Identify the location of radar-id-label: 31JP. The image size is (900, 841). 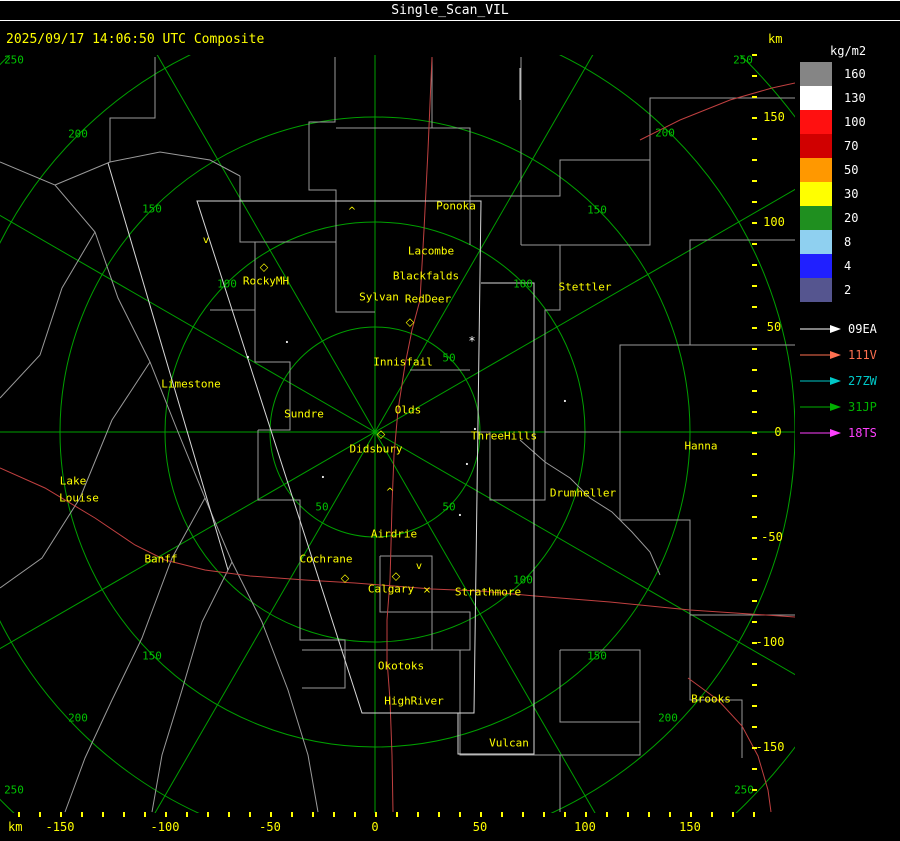
(862, 407).